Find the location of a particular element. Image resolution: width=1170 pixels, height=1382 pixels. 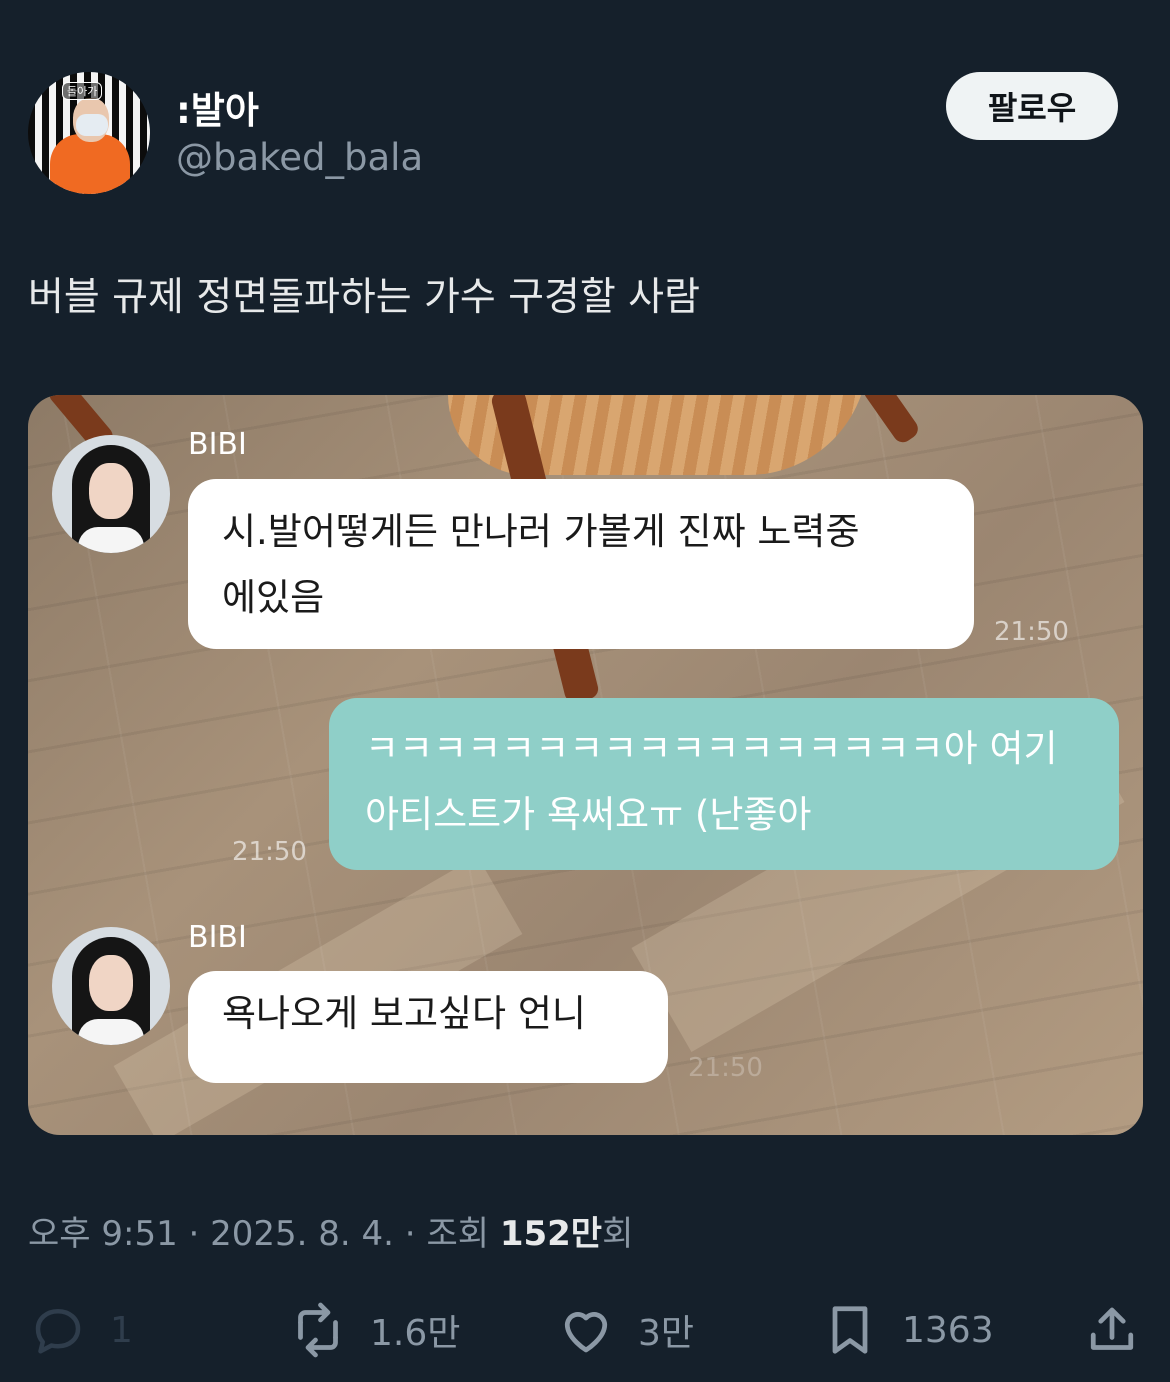

bookmark-button: 1363 is located at coordinates (907, 1330).